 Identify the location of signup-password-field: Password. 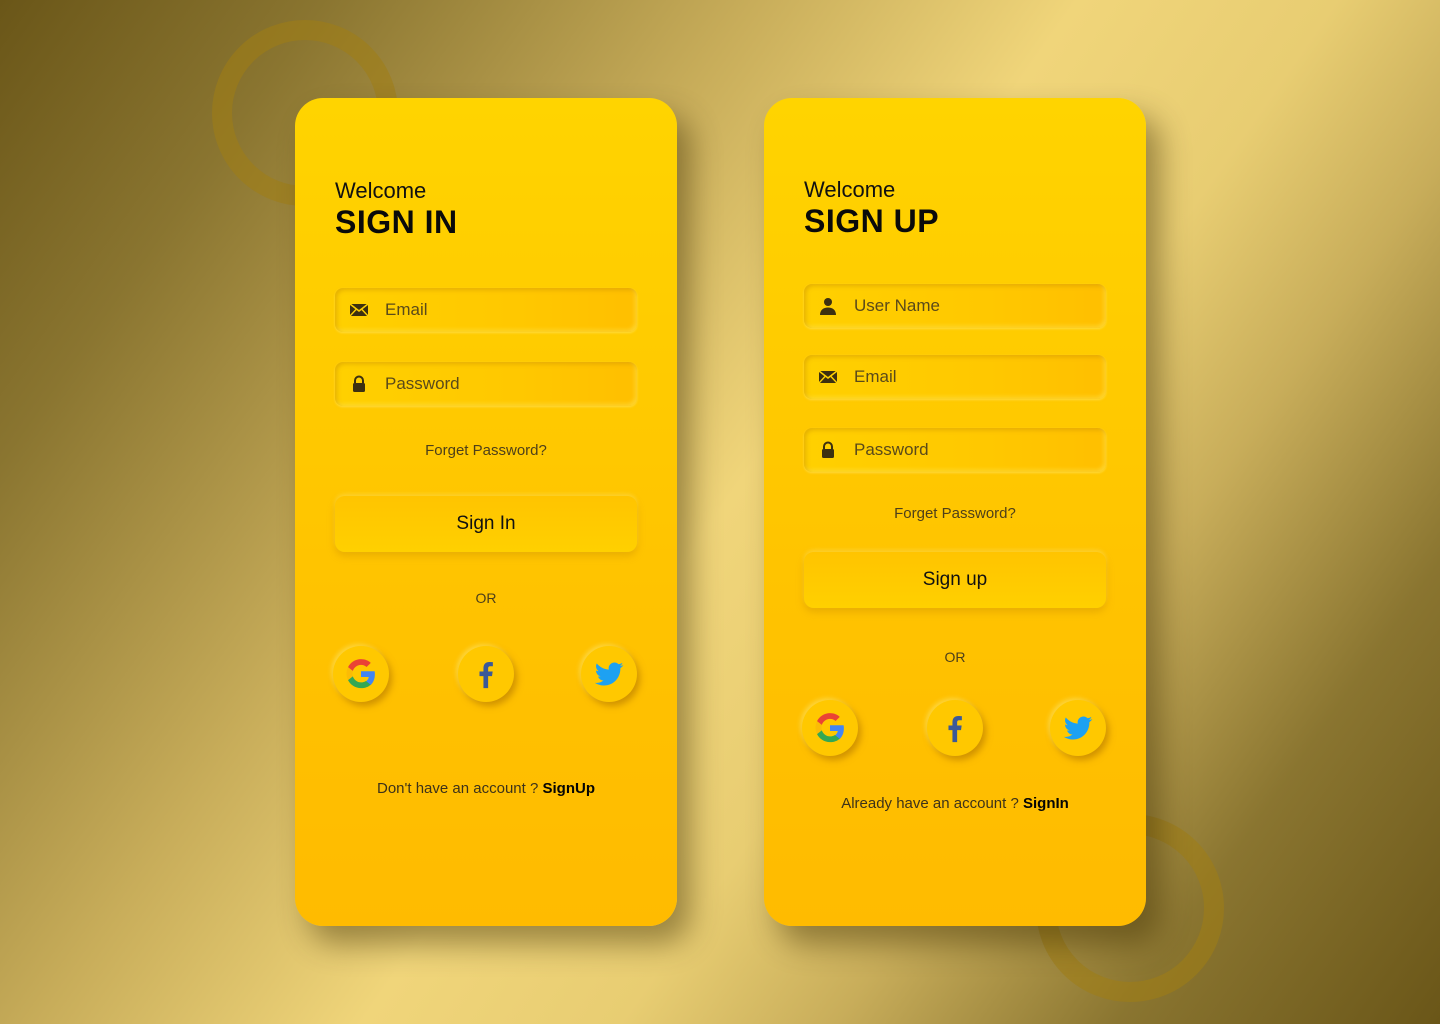
(955, 450).